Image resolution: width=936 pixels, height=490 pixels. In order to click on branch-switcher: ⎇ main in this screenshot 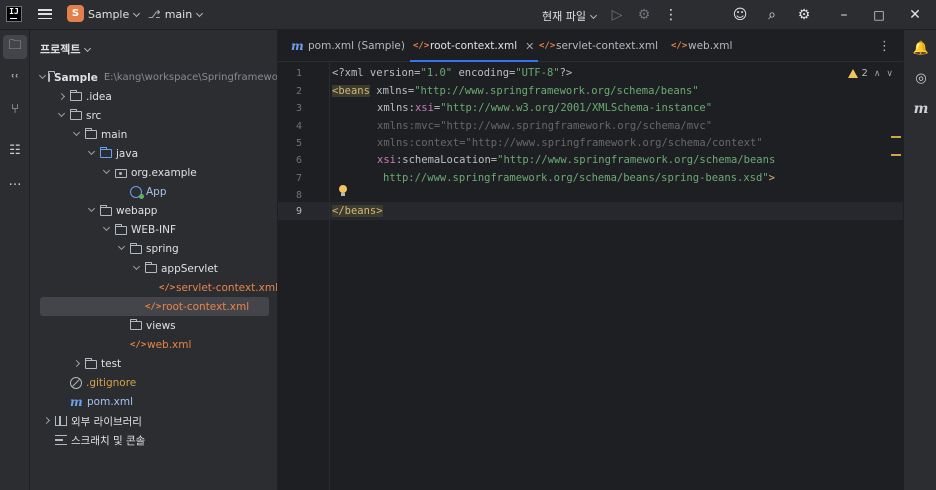, I will do `click(176, 14)`.